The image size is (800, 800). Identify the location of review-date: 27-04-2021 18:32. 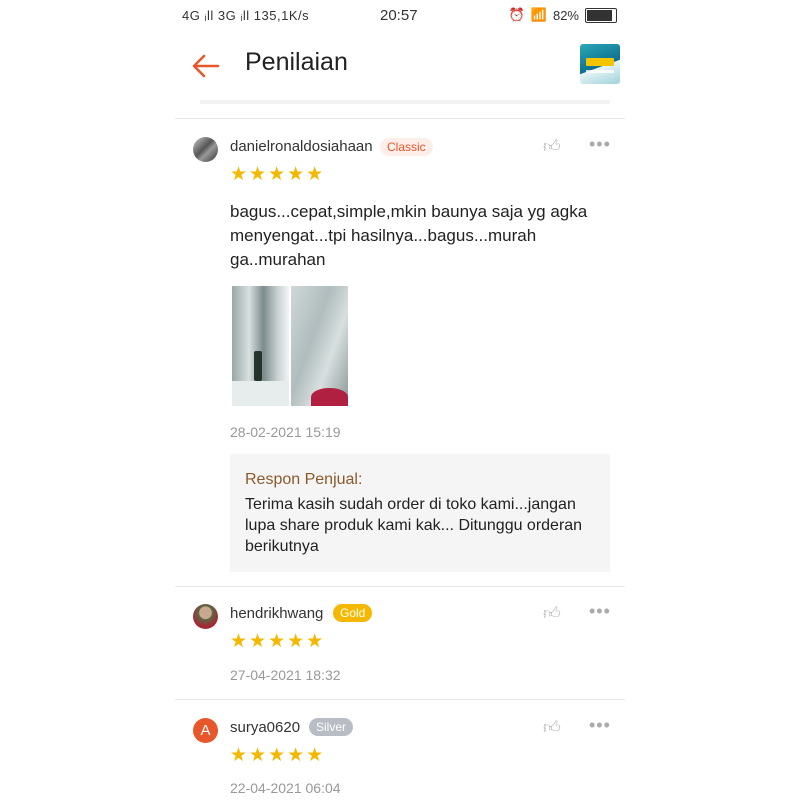
(285, 675).